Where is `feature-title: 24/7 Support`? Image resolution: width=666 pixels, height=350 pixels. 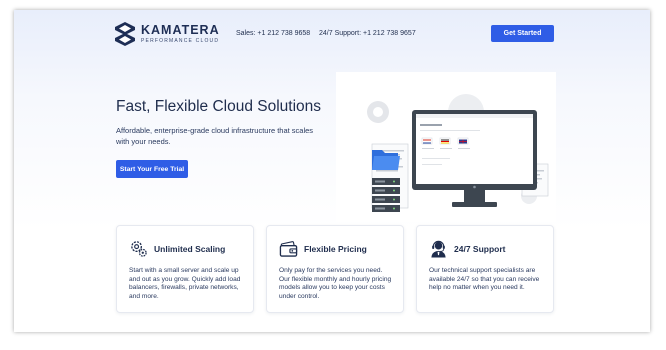 feature-title: 24/7 Support is located at coordinates (480, 249).